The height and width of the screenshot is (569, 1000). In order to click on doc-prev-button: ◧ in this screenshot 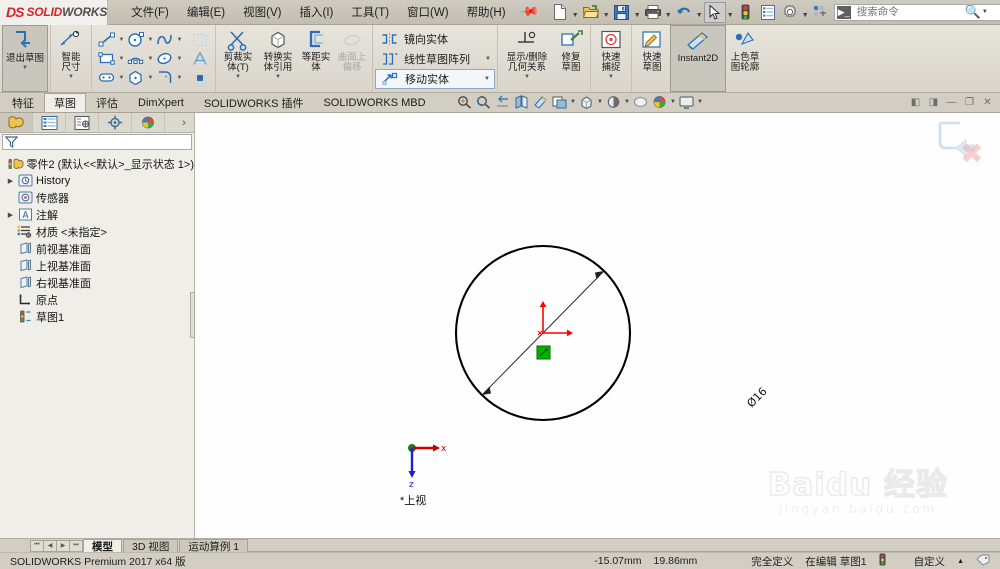, I will do `click(915, 102)`.